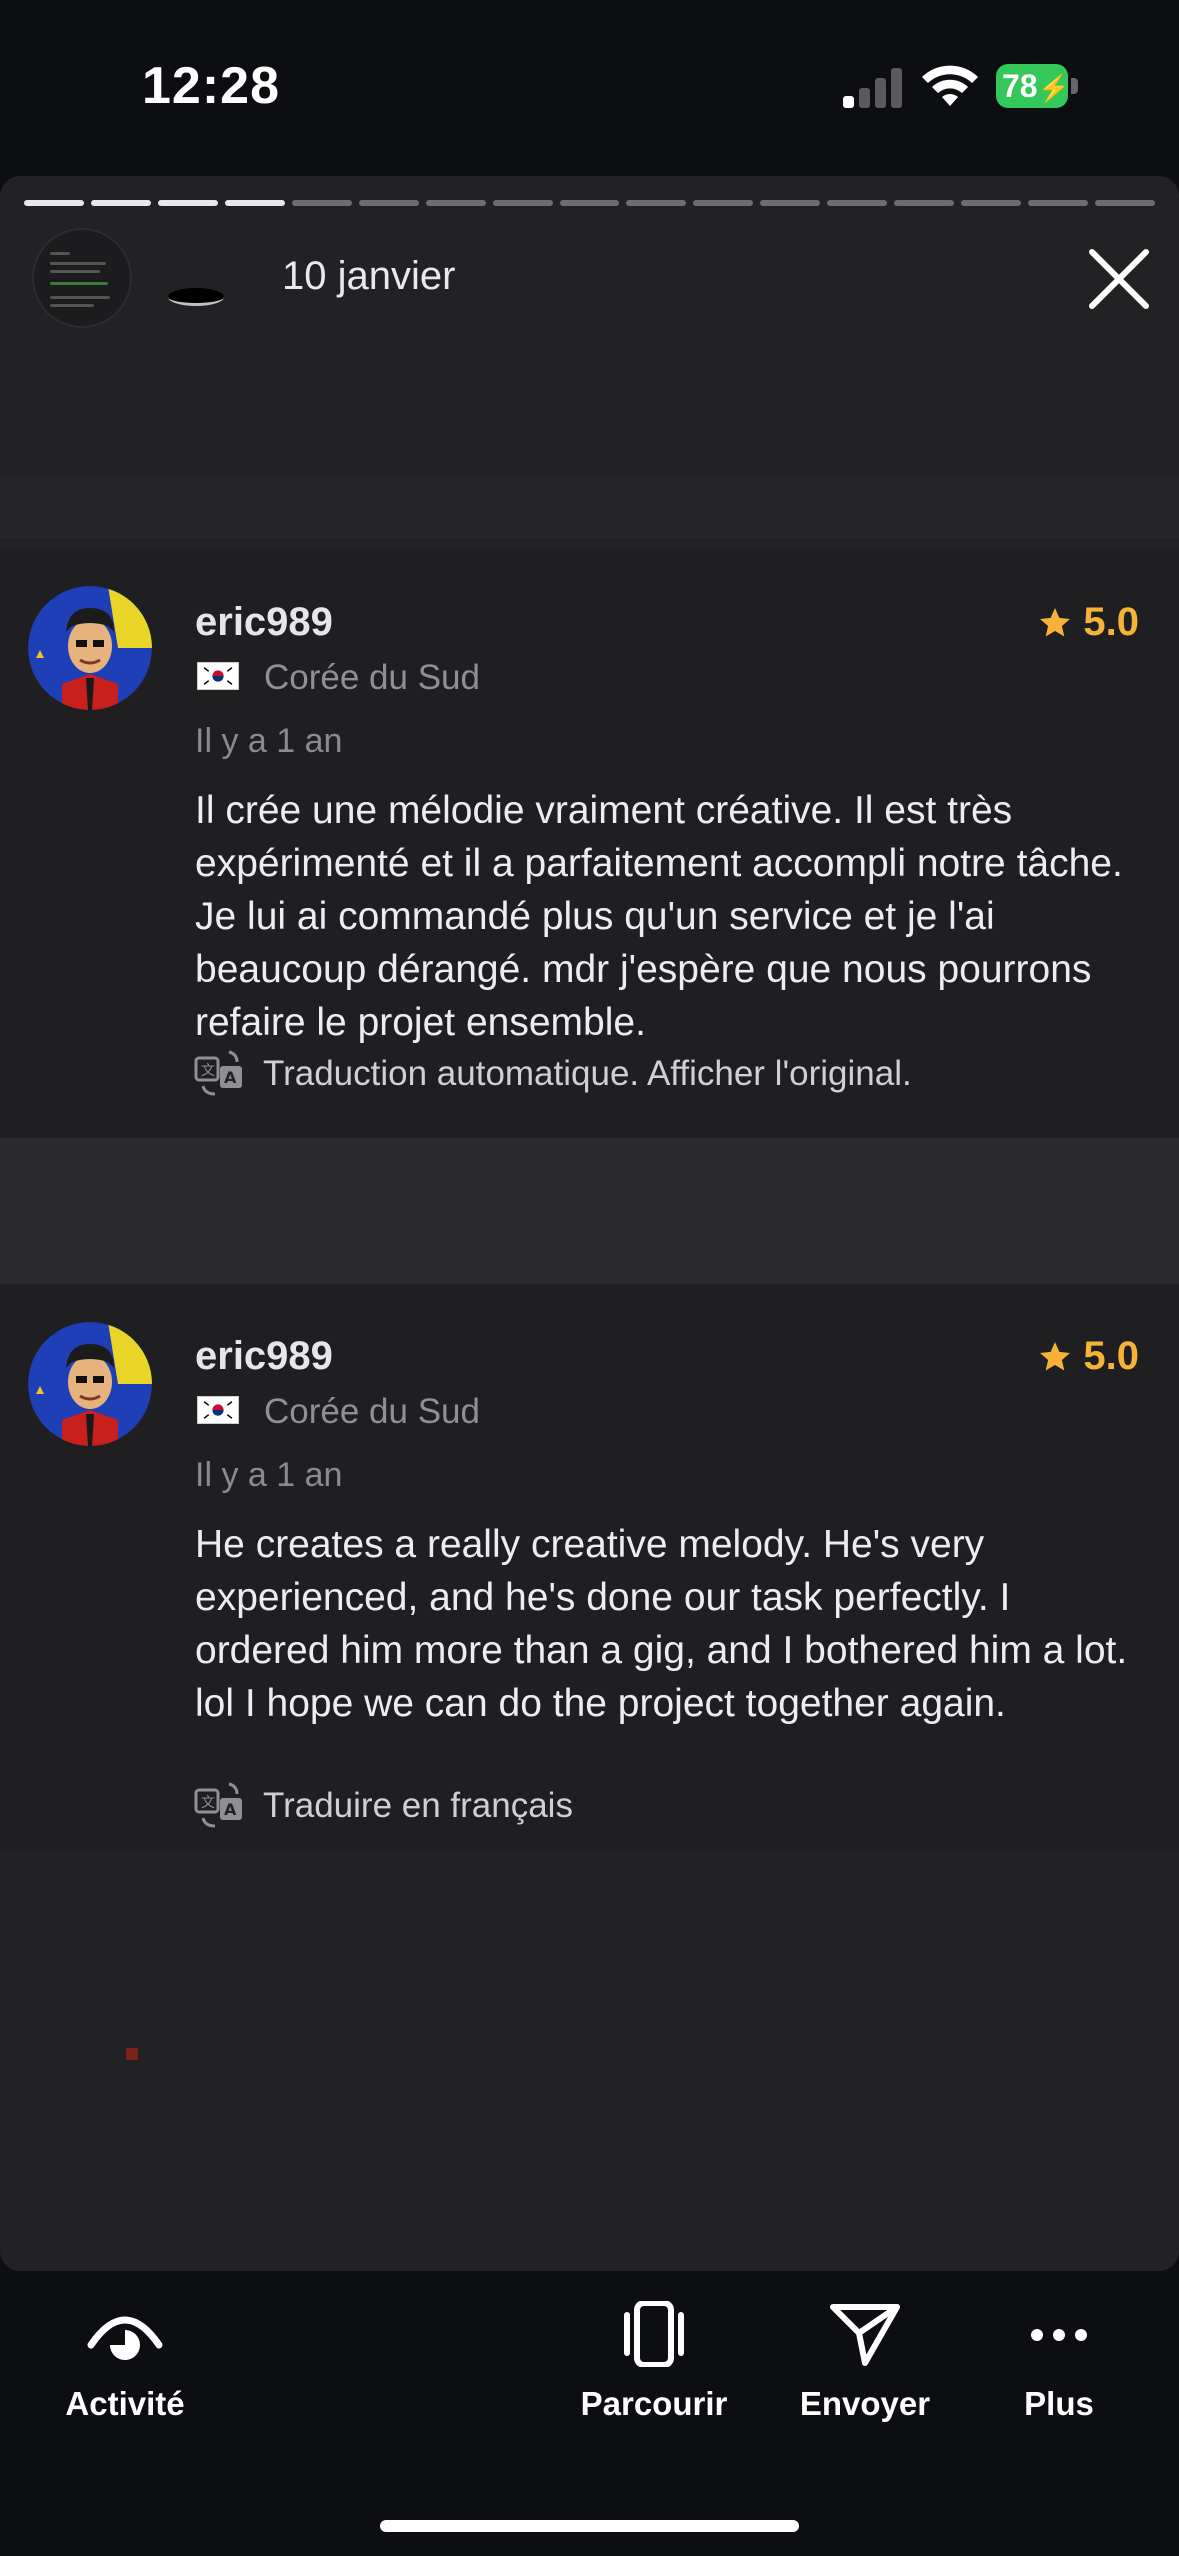 This screenshot has height=2556, width=1179. What do you see at coordinates (873, 87) in the screenshot?
I see `cellular-signal-icon` at bounding box center [873, 87].